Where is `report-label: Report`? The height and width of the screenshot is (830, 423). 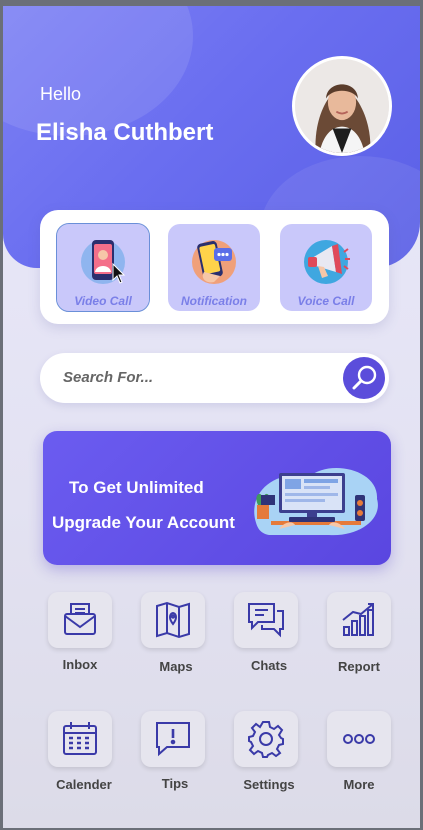 report-label: Report is located at coordinates (359, 666).